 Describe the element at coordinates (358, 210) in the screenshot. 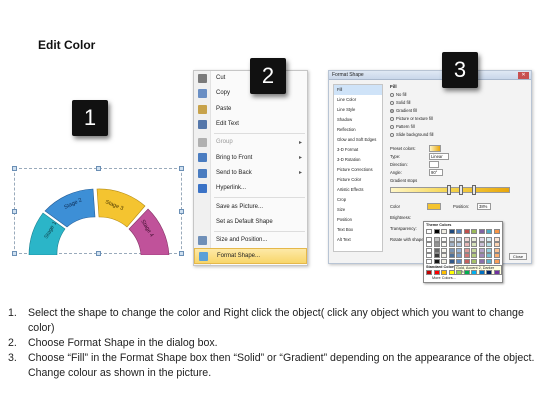

I see `category-item: Size` at that location.